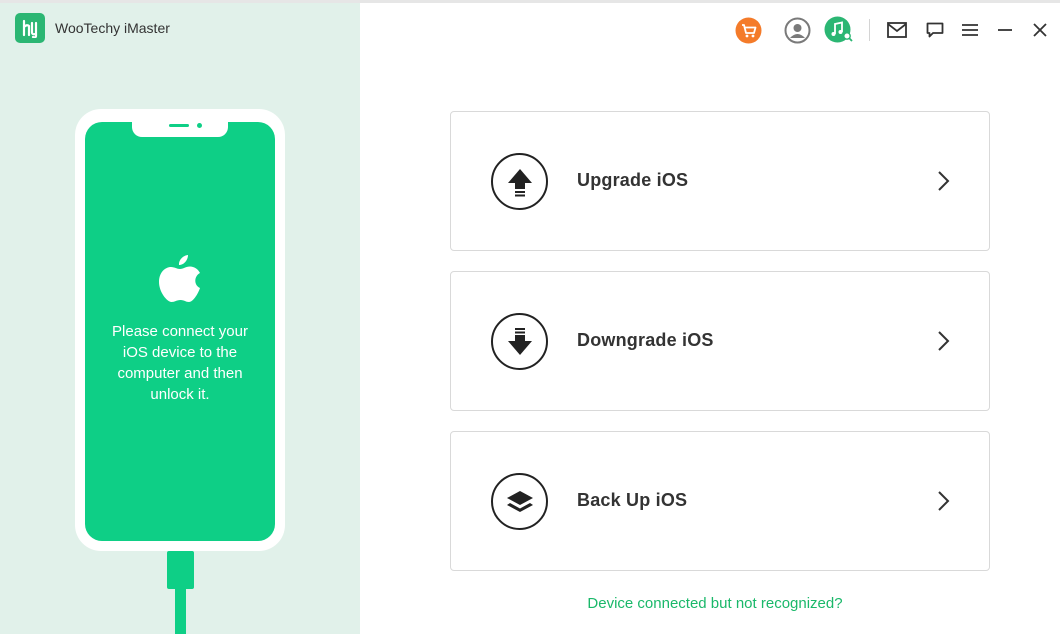 This screenshot has width=1060, height=634. What do you see at coordinates (935, 30) in the screenshot?
I see `feedback-icon` at bounding box center [935, 30].